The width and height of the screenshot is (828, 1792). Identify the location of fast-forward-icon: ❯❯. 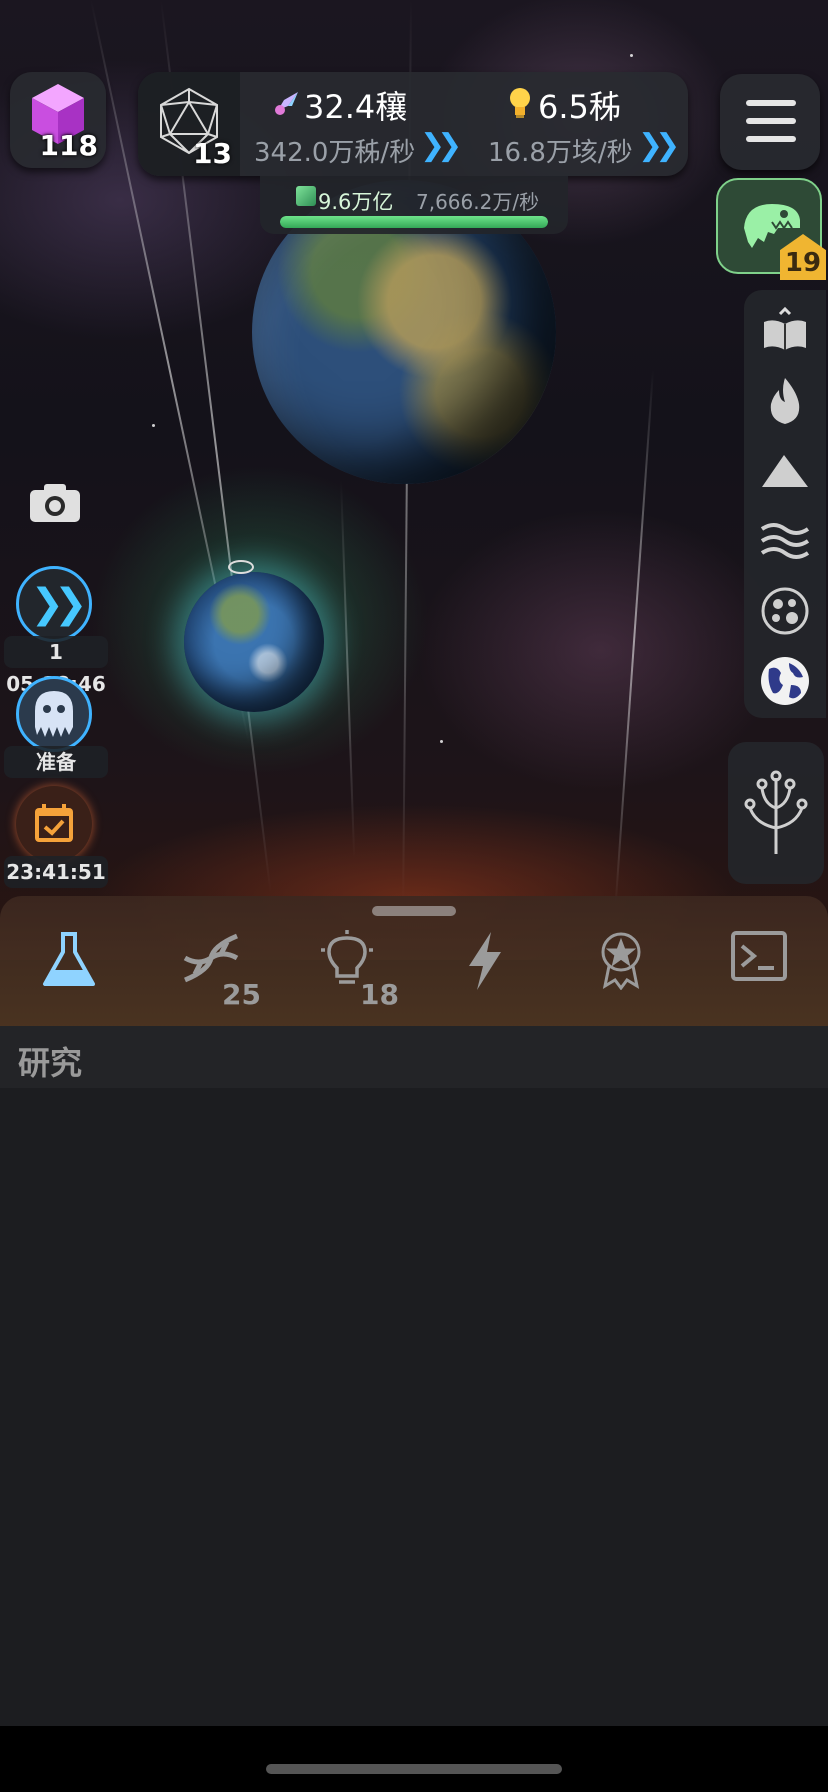
(58, 604).